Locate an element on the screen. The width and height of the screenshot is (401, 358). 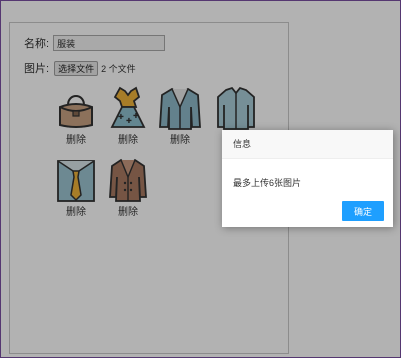
confirm-button: 确定 is located at coordinates (363, 211).